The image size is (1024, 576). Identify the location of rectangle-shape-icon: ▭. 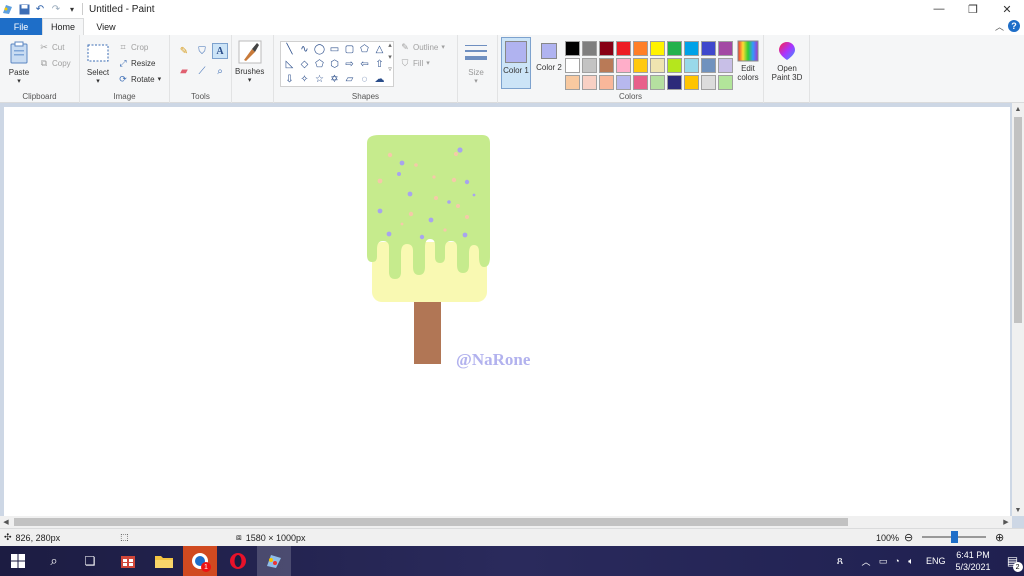
(334, 49).